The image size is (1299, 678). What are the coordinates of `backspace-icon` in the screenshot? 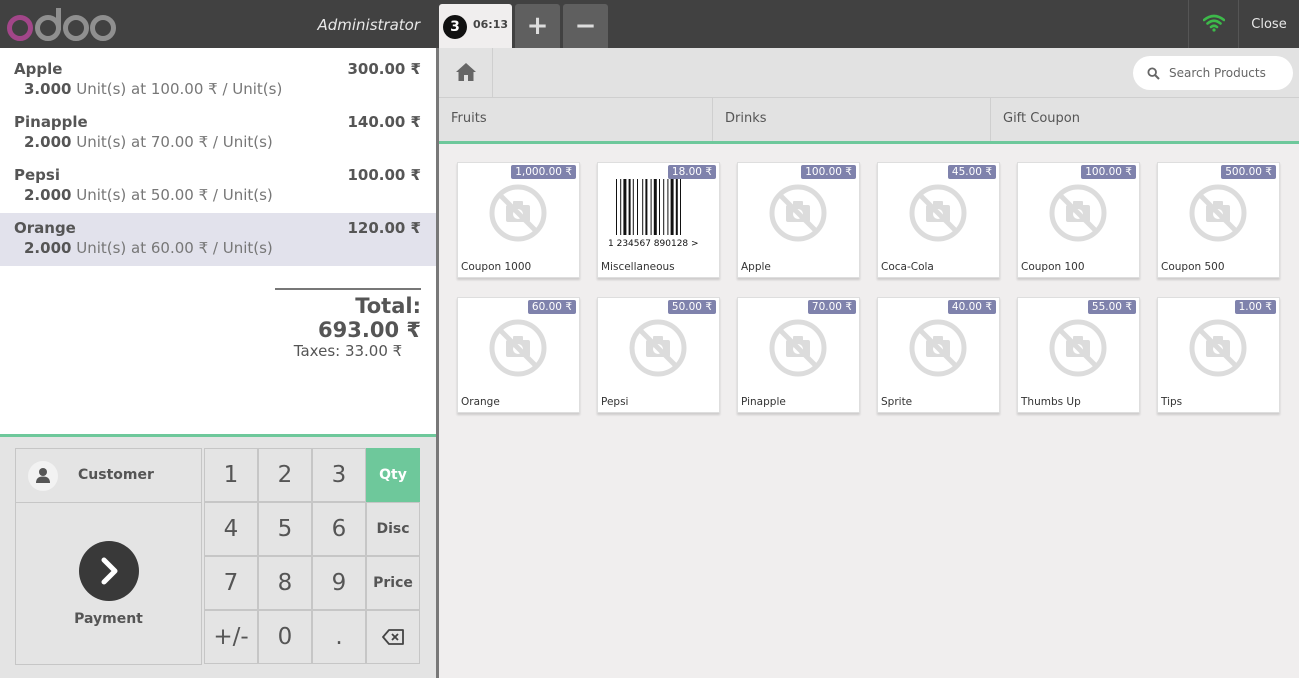 It's located at (393, 637).